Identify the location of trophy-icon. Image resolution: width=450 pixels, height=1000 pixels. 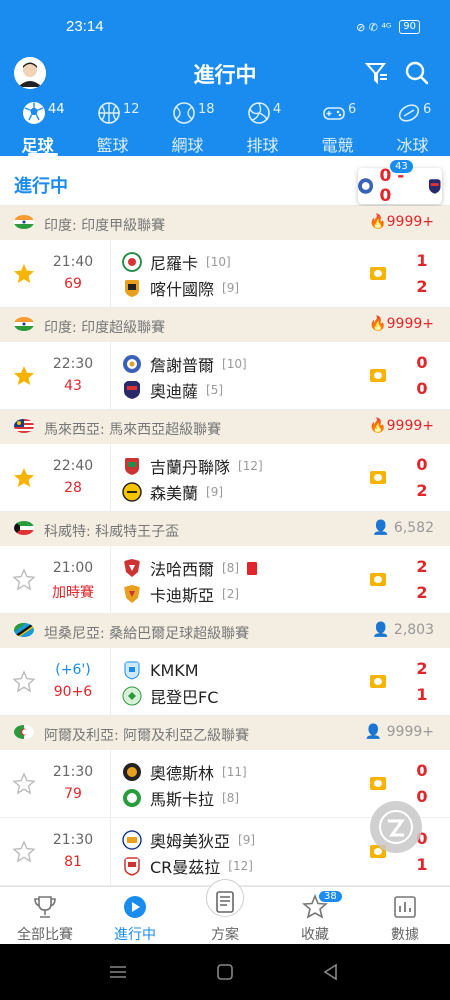
(45, 907).